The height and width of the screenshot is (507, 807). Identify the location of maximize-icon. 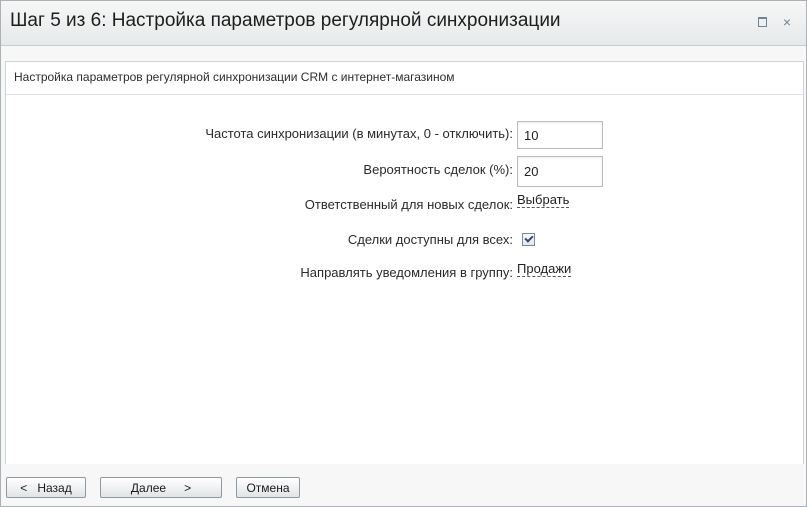
(762, 22).